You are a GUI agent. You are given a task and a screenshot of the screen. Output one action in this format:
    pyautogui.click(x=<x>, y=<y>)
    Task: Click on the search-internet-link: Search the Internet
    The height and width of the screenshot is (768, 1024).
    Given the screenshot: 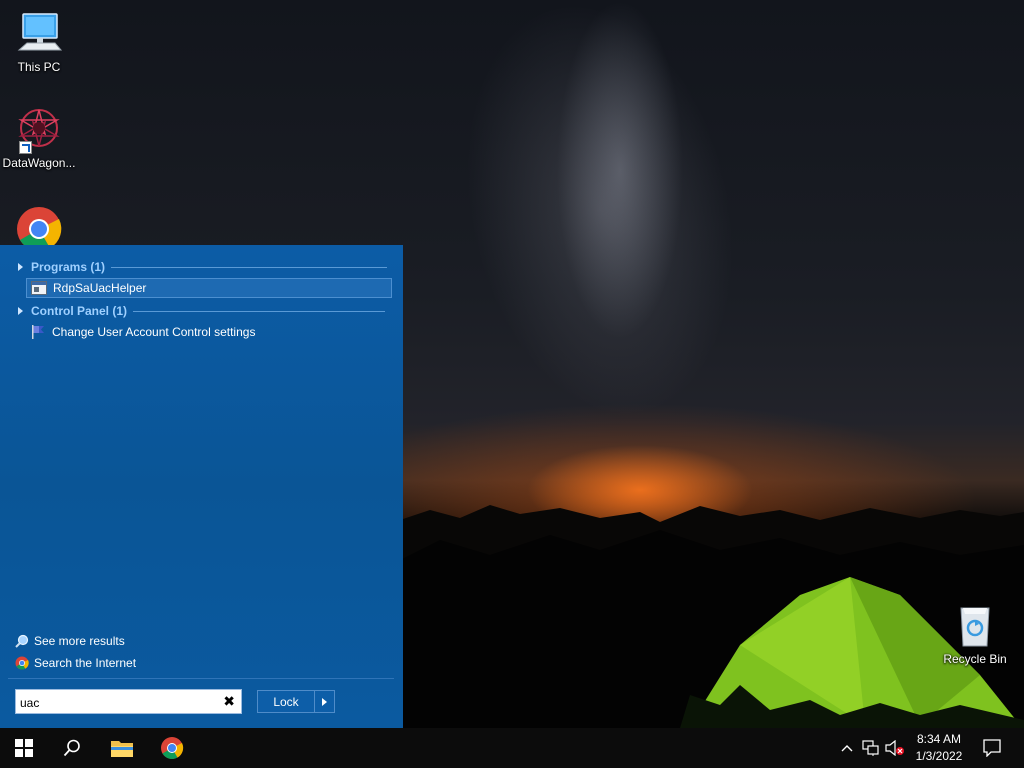 What is the action you would take?
    pyautogui.click(x=75, y=663)
    